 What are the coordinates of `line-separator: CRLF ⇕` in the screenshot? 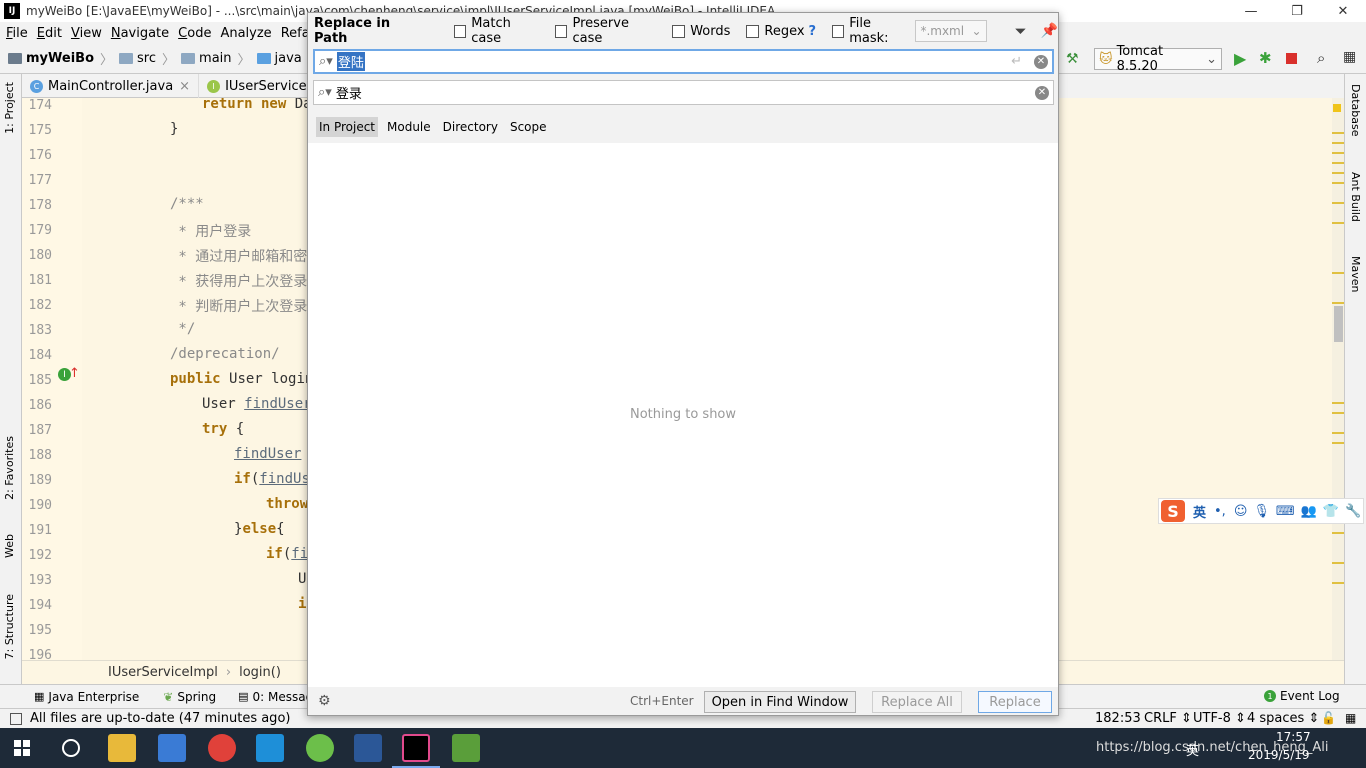 It's located at (1168, 718).